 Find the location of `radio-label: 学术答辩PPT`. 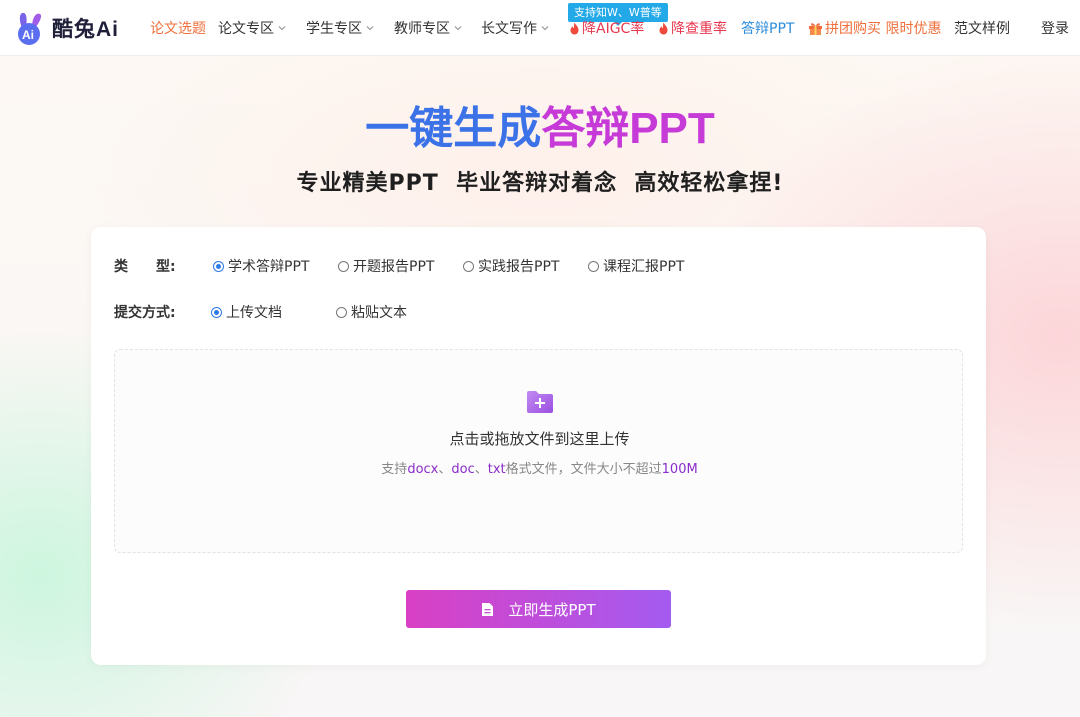

radio-label: 学术答辩PPT is located at coordinates (269, 267).